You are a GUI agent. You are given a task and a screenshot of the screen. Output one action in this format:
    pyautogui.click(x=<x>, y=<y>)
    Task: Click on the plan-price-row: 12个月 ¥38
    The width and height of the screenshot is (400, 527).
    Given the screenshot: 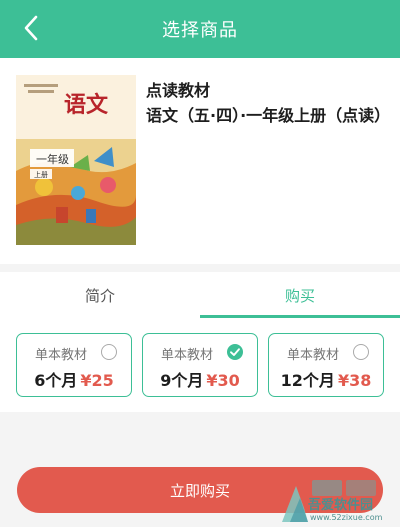 What is the action you would take?
    pyautogui.click(x=326, y=379)
    